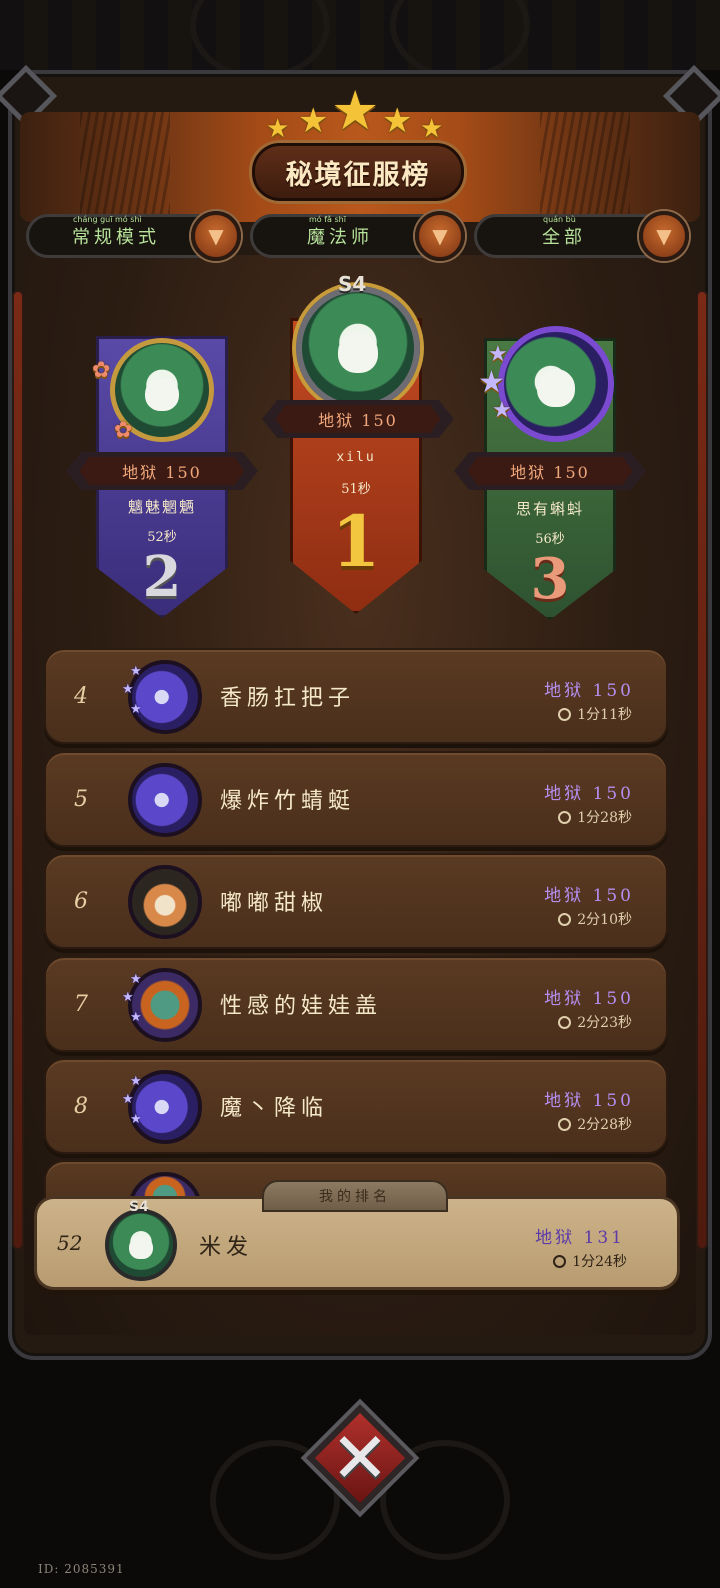 This screenshot has width=720, height=1588. I want to click on podium-third-rank: 3, so click(550, 579).